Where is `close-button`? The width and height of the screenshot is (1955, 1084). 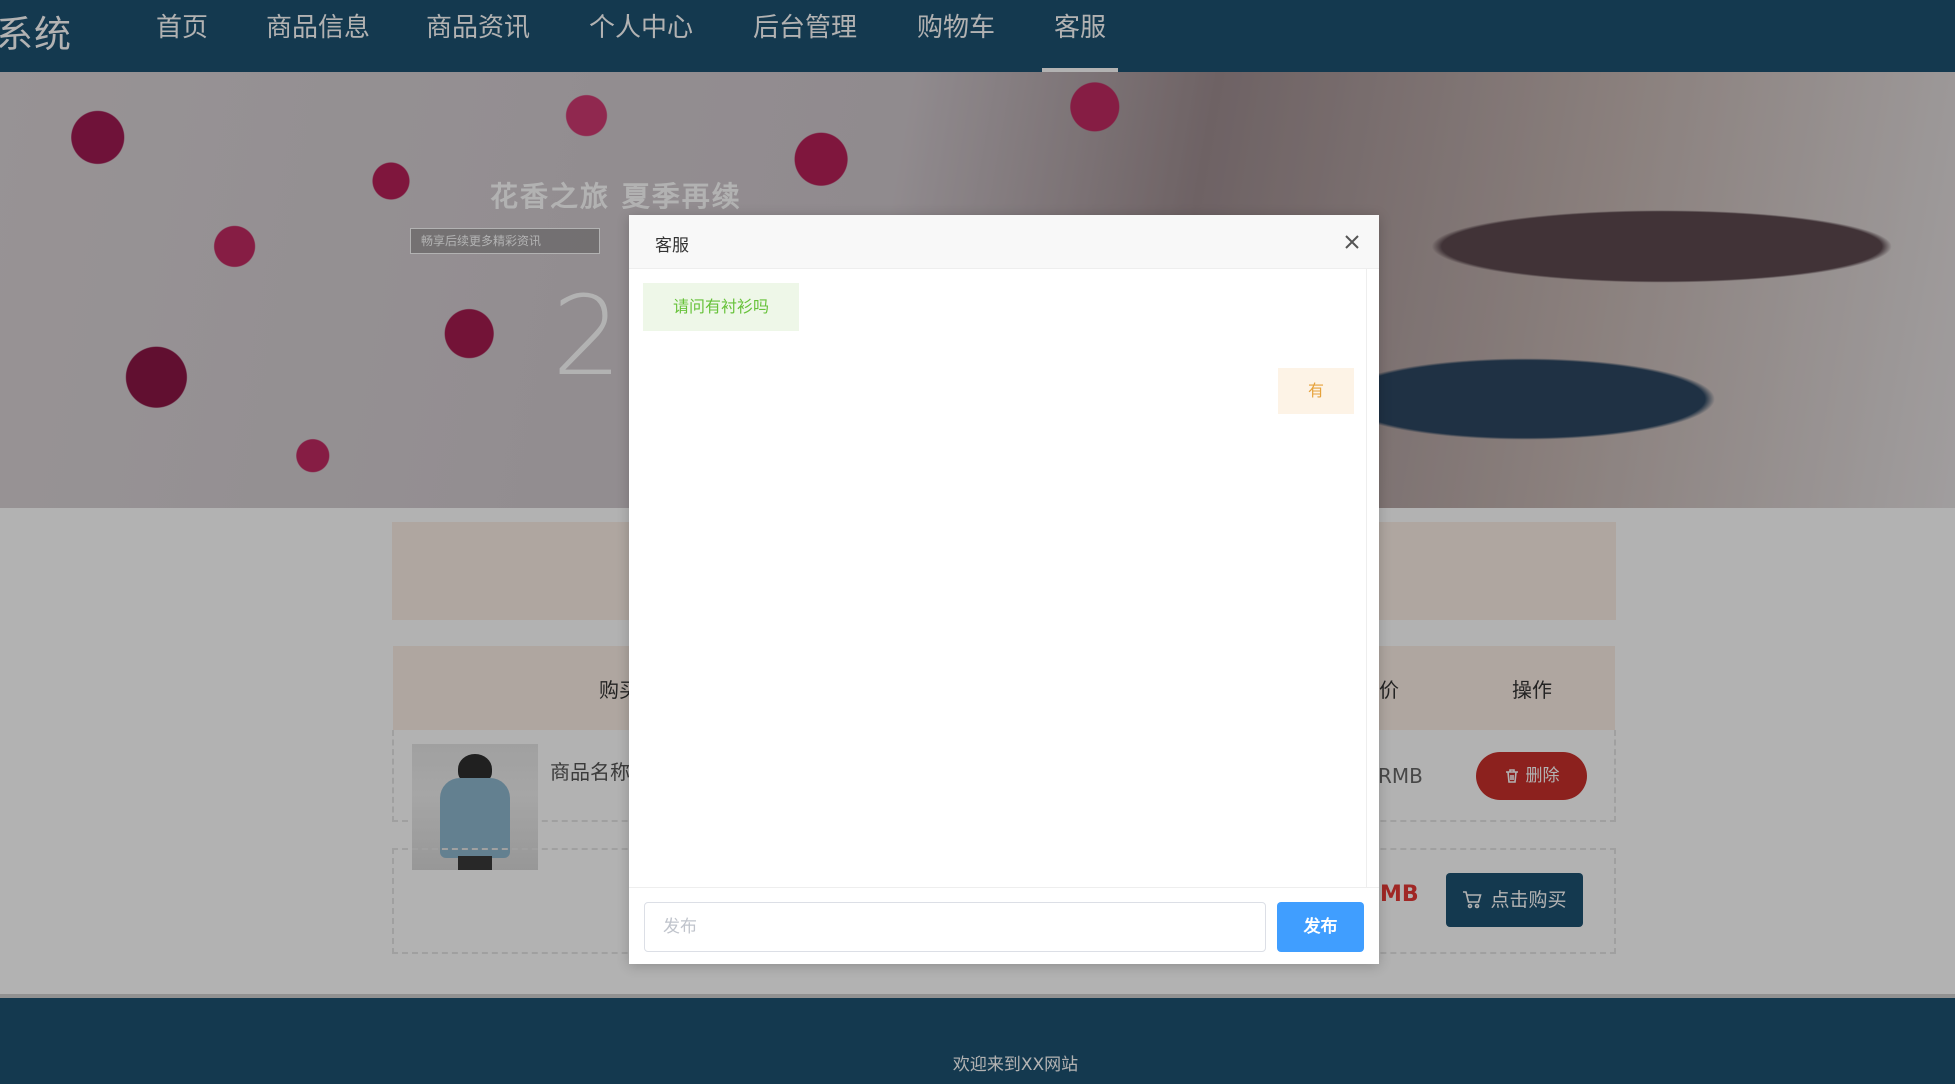
close-button is located at coordinates (1352, 242).